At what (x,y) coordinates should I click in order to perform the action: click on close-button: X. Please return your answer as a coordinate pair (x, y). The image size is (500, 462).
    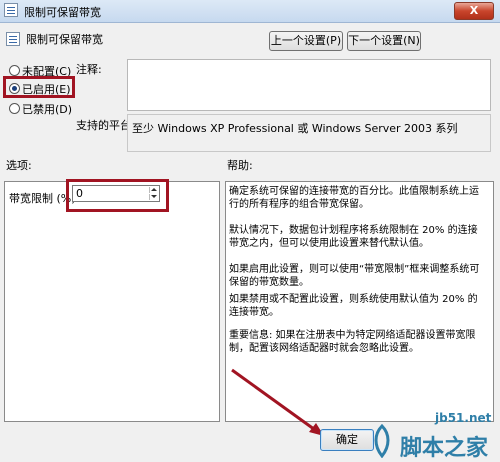
    Looking at the image, I should click on (474, 11).